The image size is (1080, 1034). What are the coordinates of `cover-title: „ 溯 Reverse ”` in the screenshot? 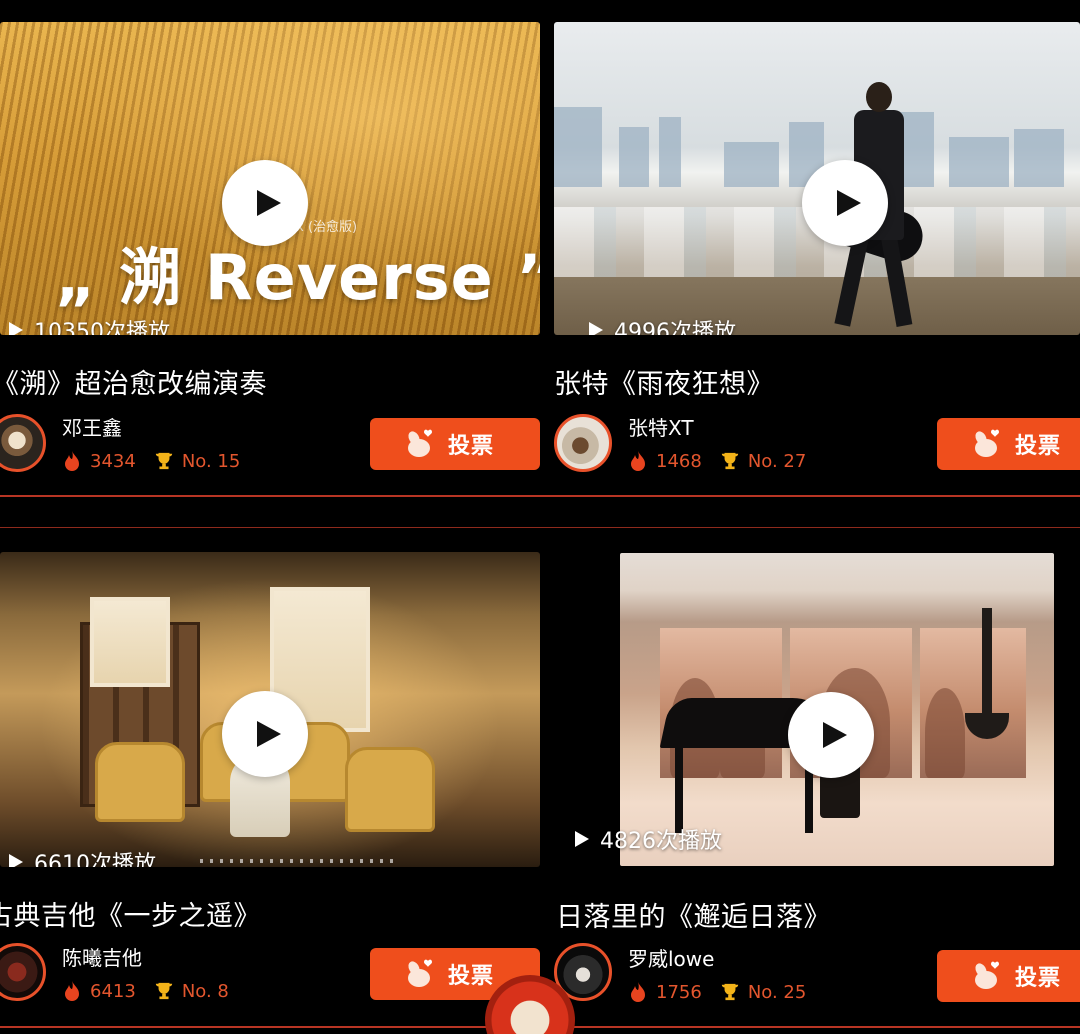 It's located at (297, 277).